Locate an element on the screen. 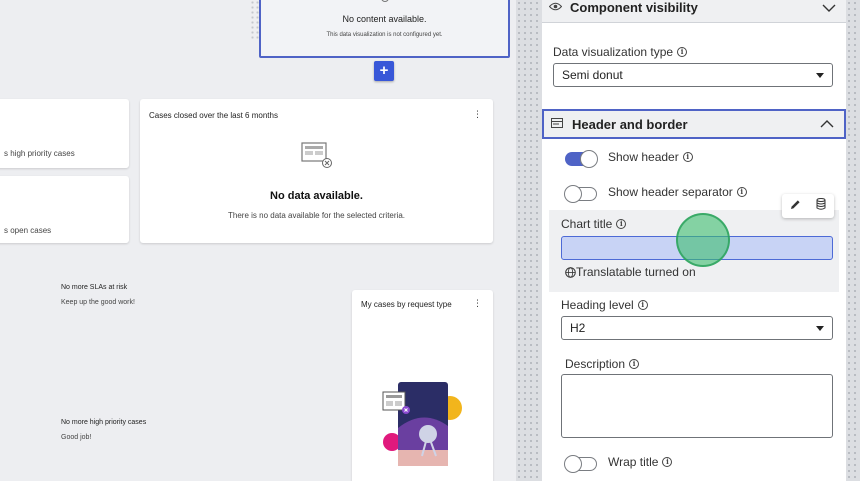 This screenshot has width=860, height=481. empty-state-illustration is located at coordinates (422, 424).